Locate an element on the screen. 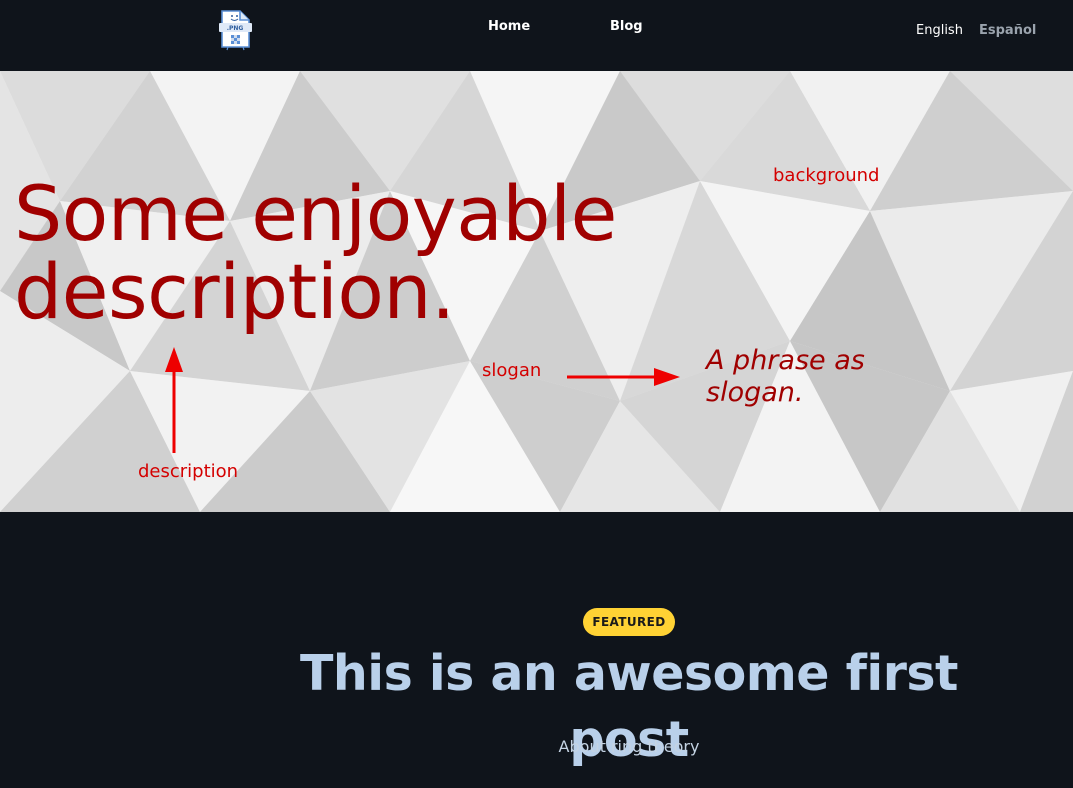  svg-text: .PNG is located at coordinates (235, 28).